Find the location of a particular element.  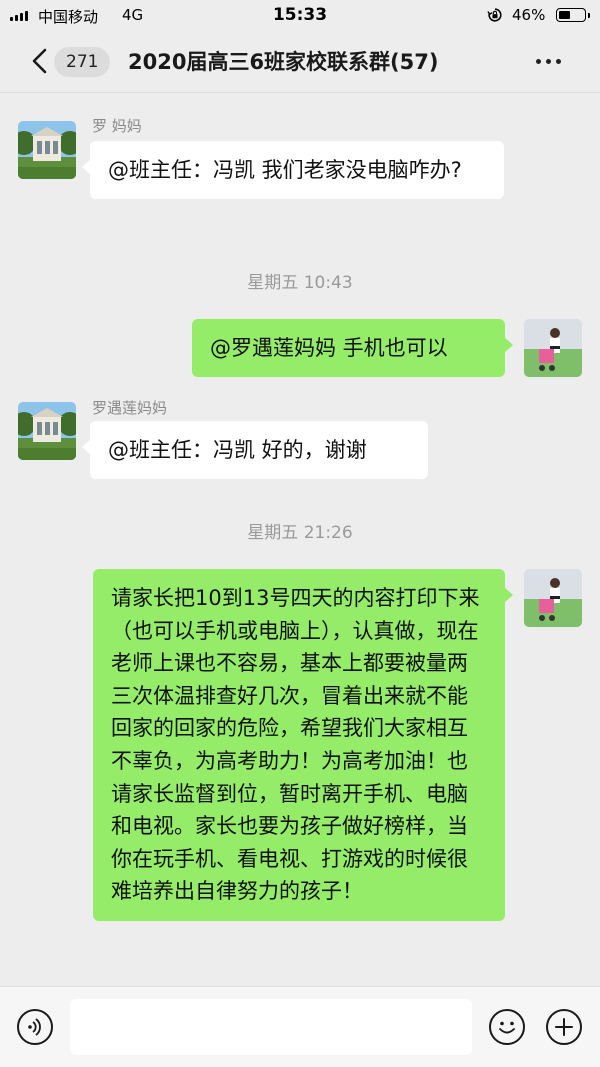

message-bubble: @班主任：冯凯 我们老家没电脑咋办? is located at coordinates (293, 170).